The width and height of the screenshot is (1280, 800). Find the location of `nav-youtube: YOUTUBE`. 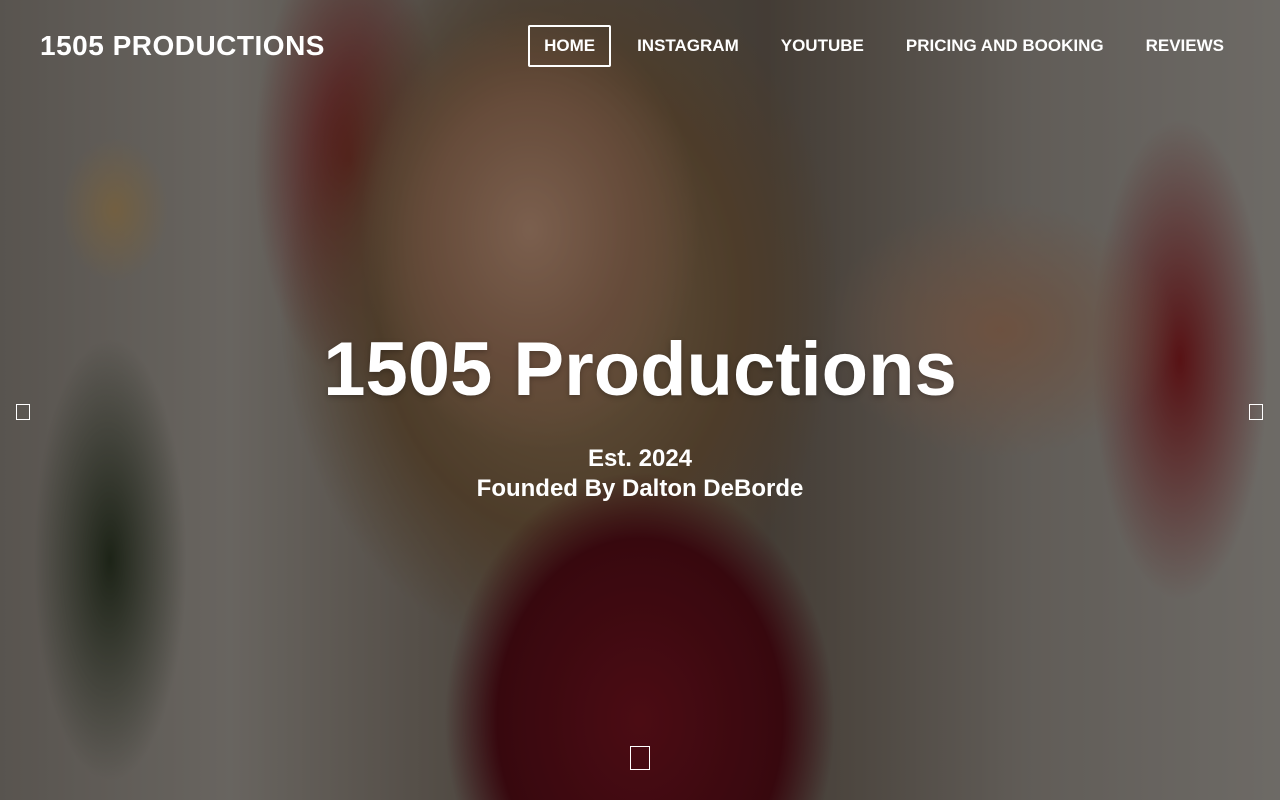

nav-youtube: YOUTUBE is located at coordinates (822, 46).